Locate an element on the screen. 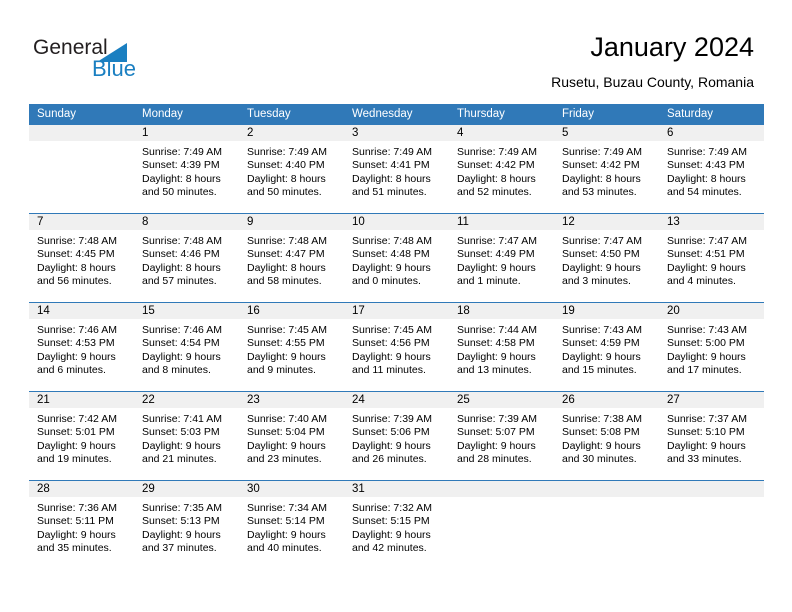 The height and width of the screenshot is (612, 792). page-title: January 2024 is located at coordinates (672, 47).